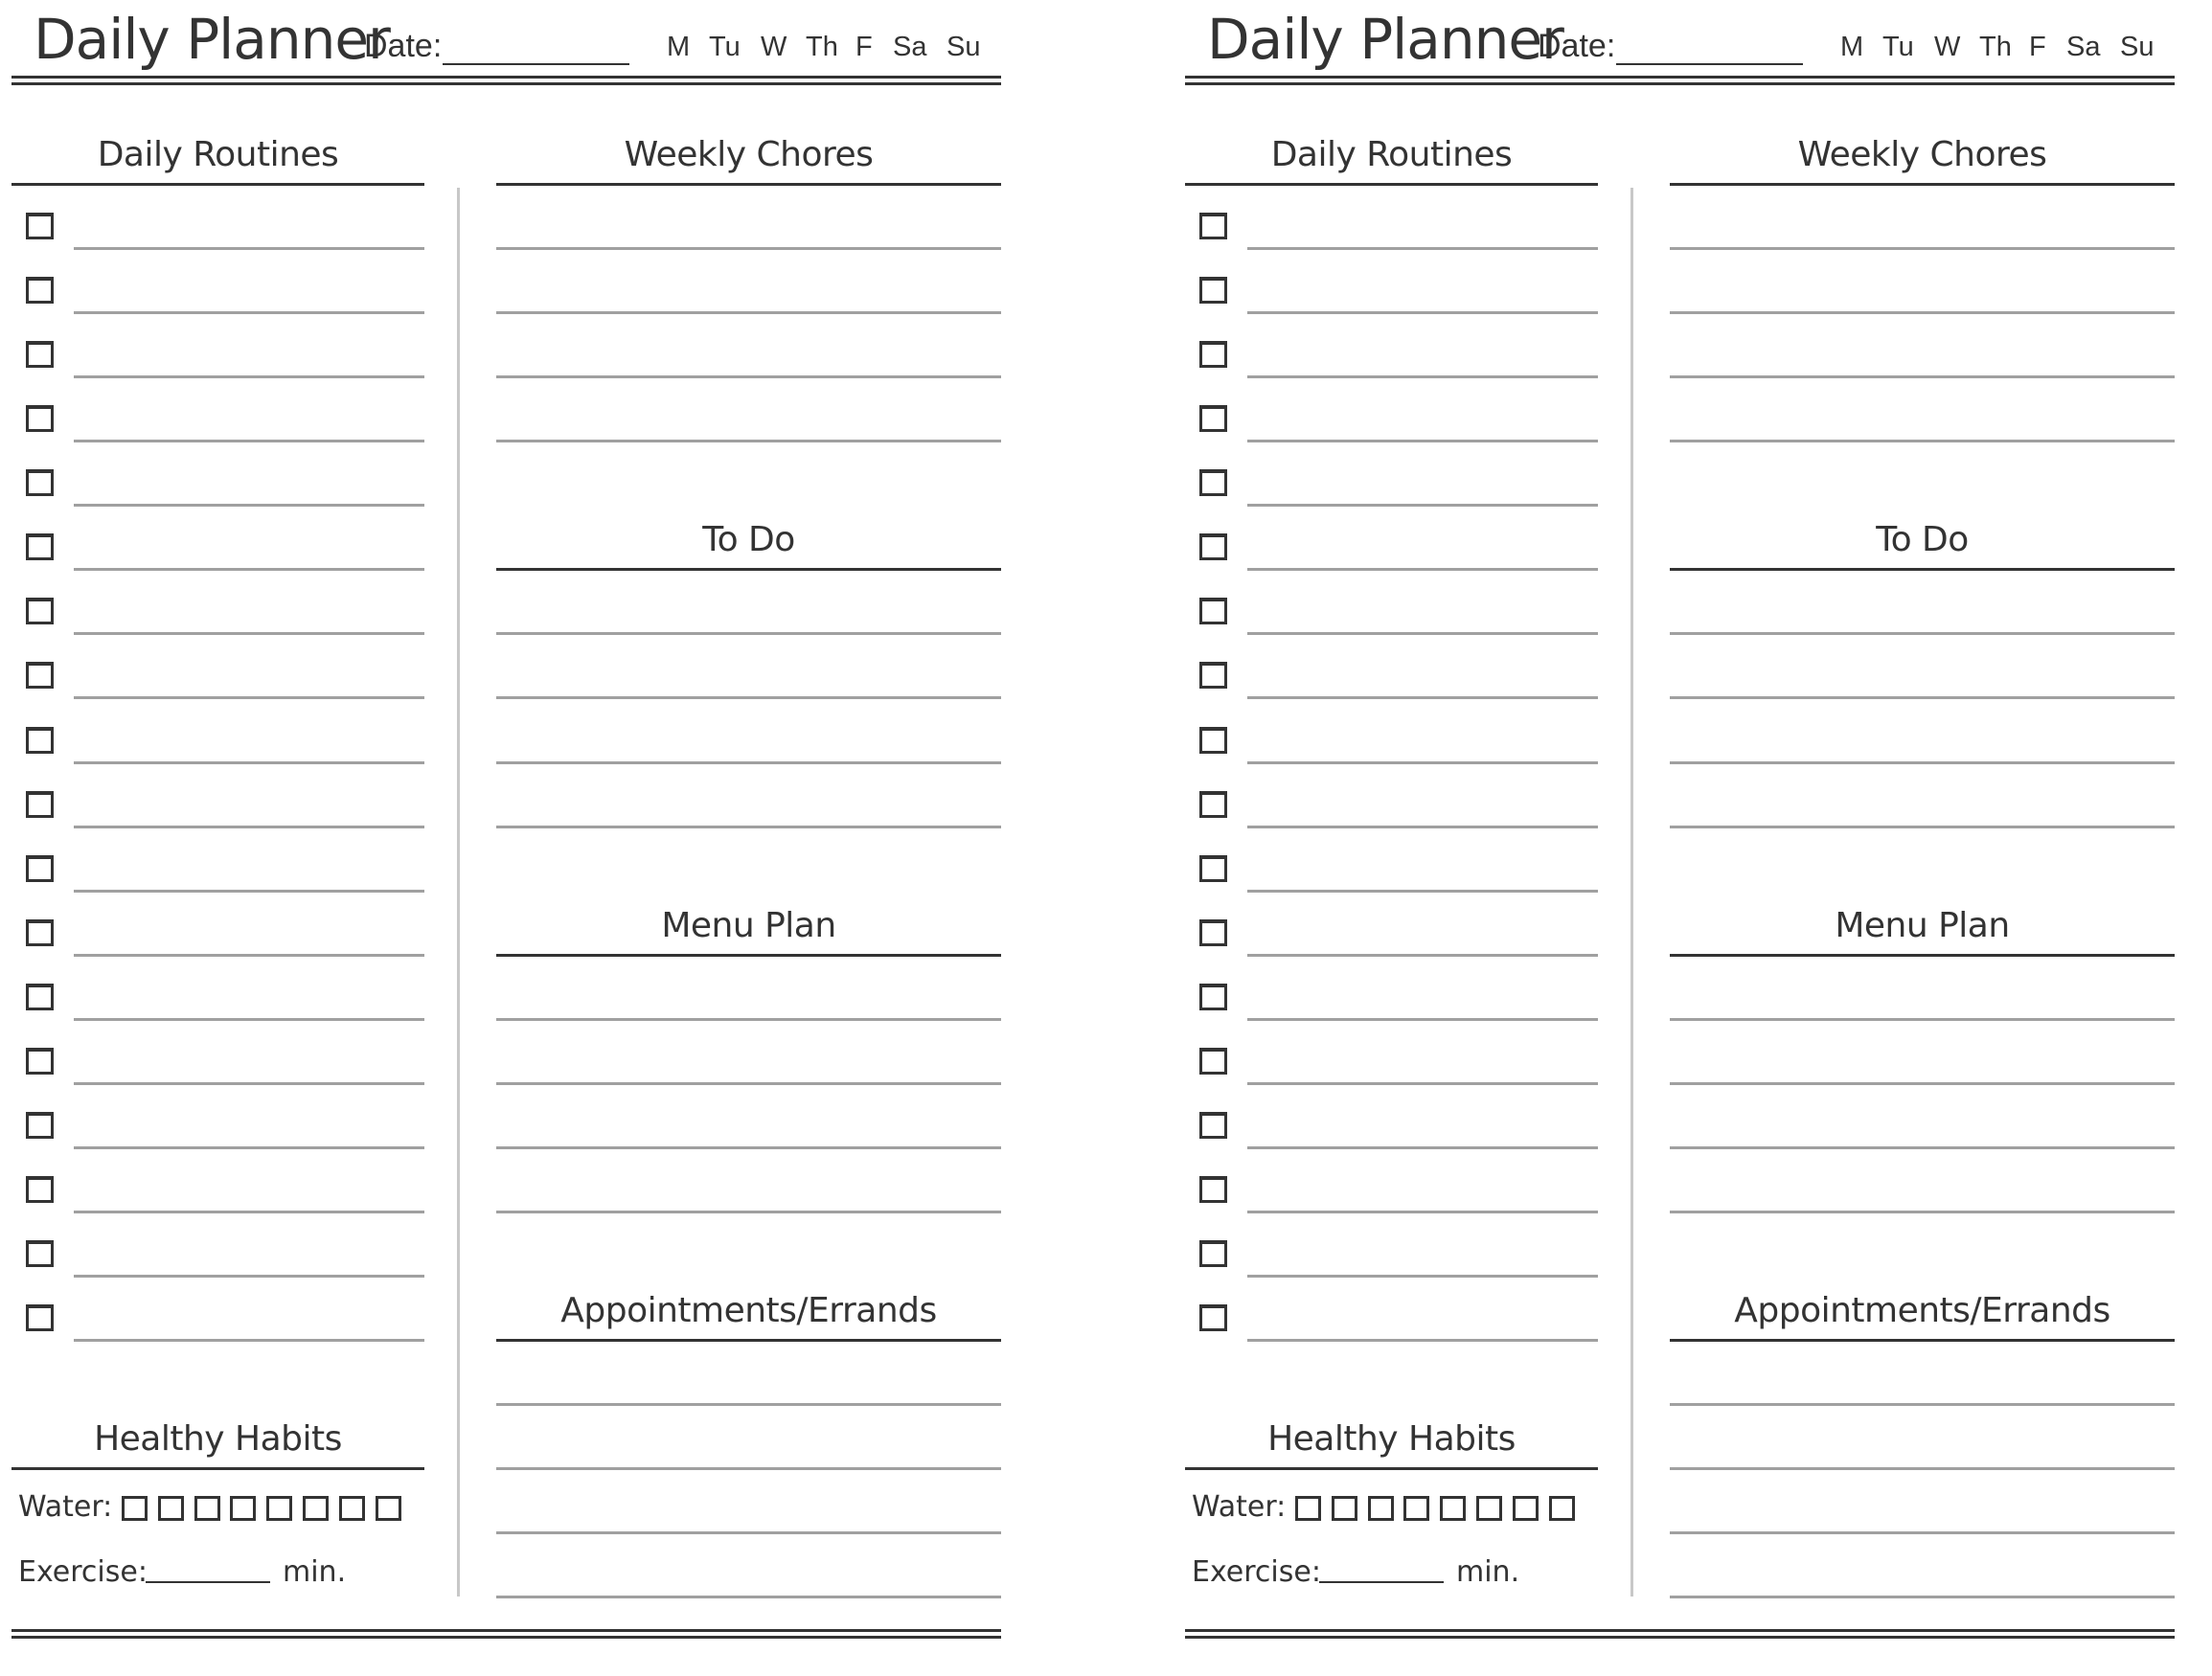  I want to click on weekday-option: F, so click(864, 47).